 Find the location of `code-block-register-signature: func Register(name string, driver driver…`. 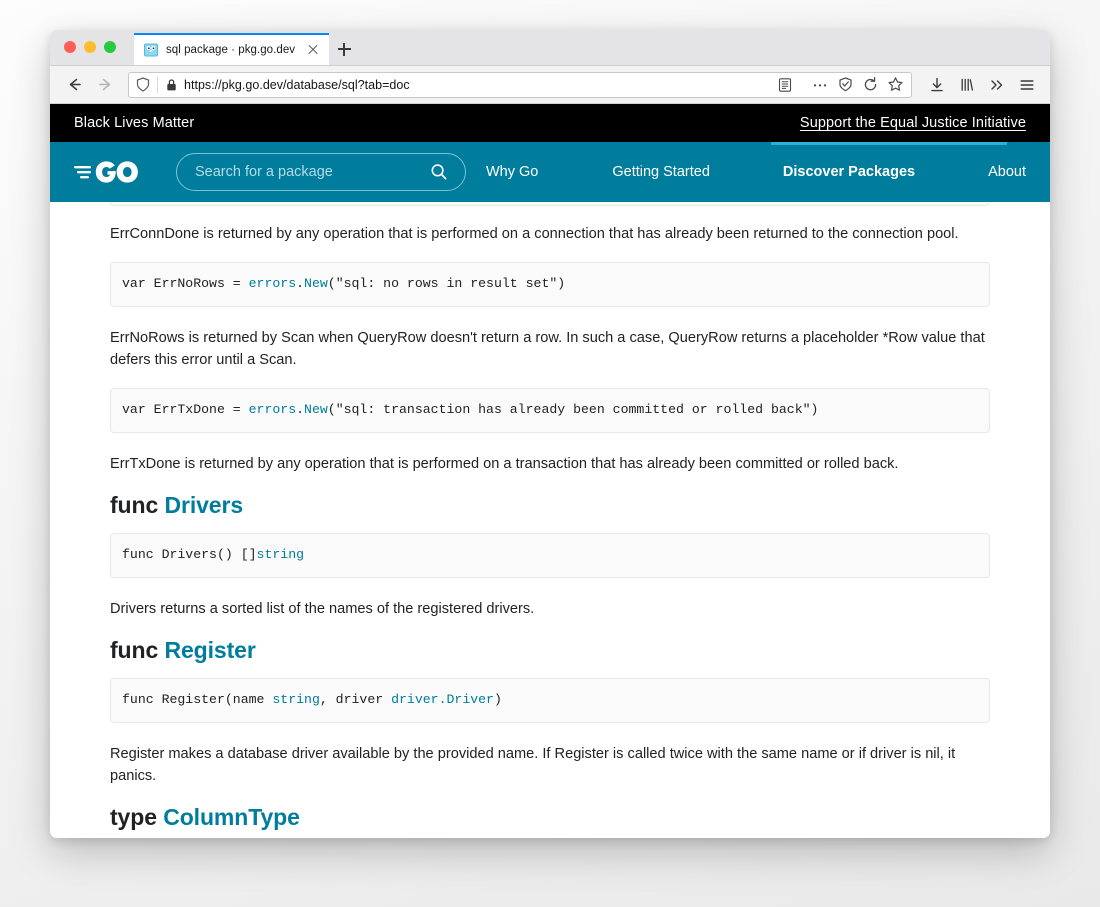

code-block-register-signature: func Register(name string, driver driver… is located at coordinates (550, 700).